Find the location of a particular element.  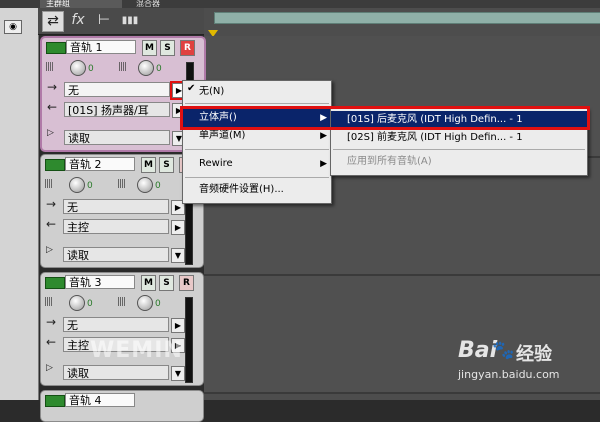

submenu-item-front-mic-label: [02S] 前麦克风 (IDT High Defin... - 1 is located at coordinates (435, 137).